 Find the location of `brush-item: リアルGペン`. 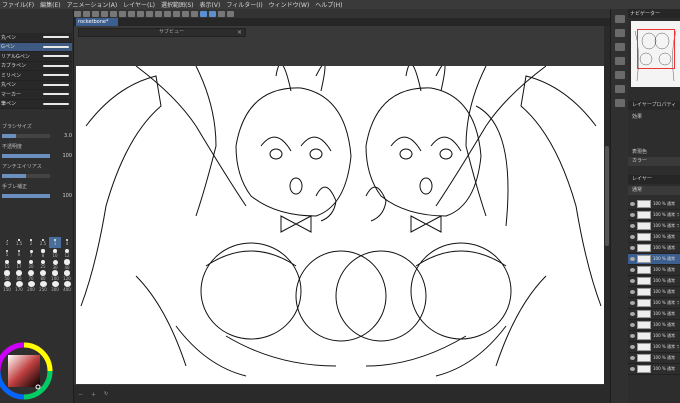

brush-item: リアルGペン is located at coordinates (36, 57).